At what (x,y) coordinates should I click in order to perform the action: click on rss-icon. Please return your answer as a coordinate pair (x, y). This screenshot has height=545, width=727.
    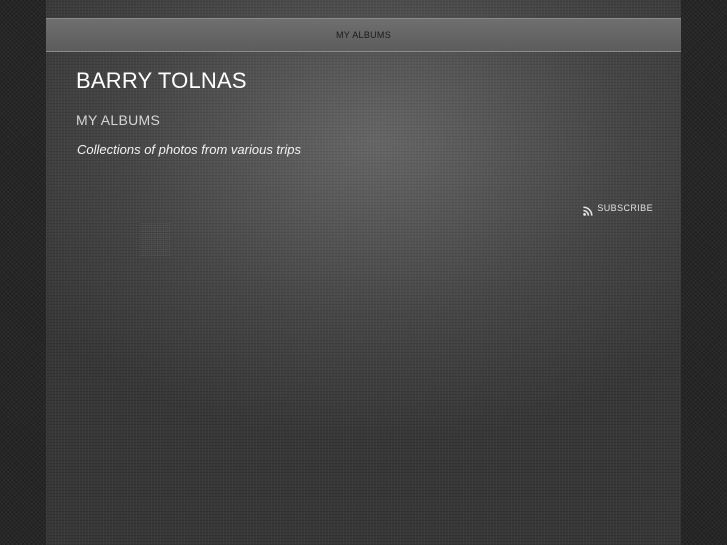
    Looking at the image, I should click on (588, 209).